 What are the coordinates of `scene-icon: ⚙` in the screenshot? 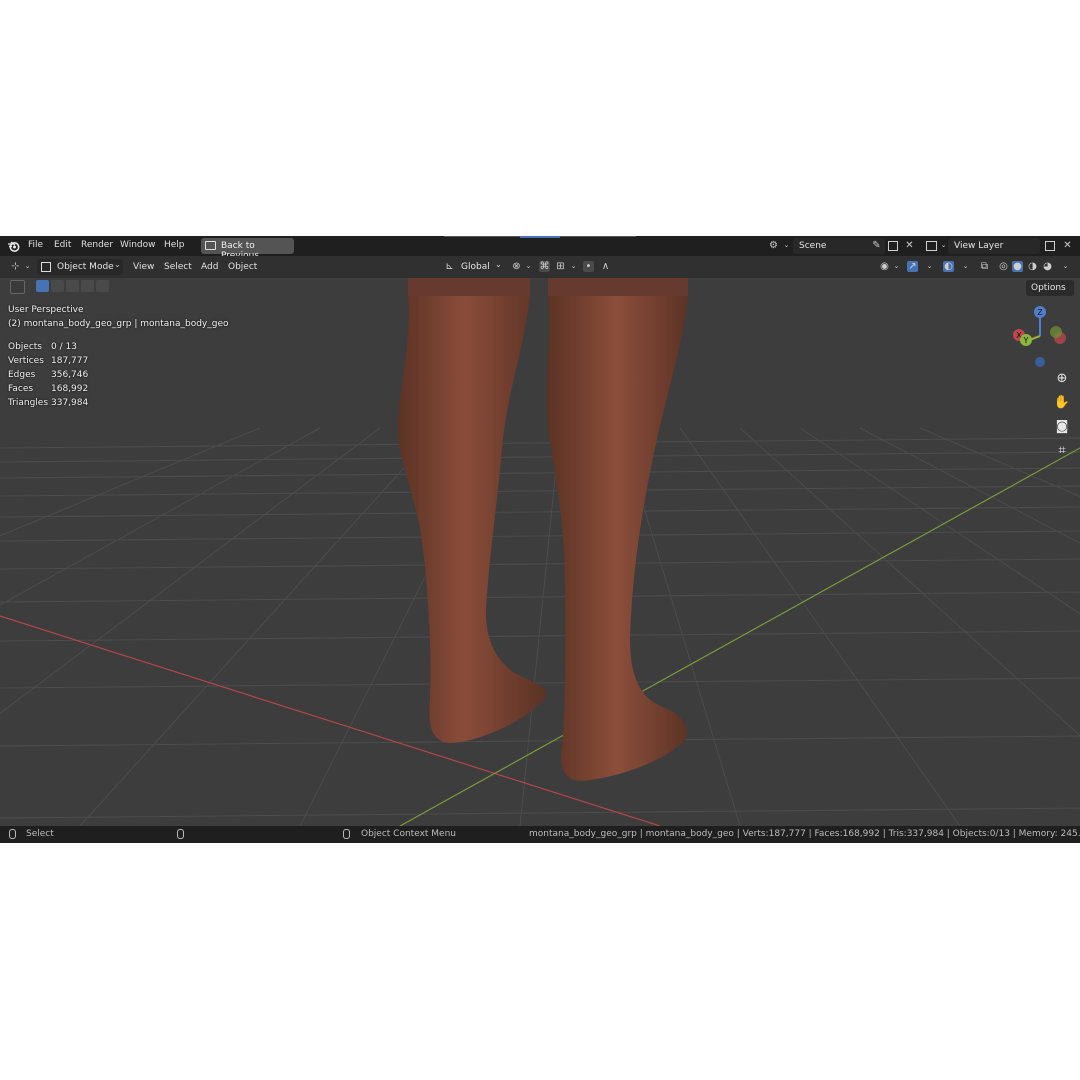 It's located at (773, 245).